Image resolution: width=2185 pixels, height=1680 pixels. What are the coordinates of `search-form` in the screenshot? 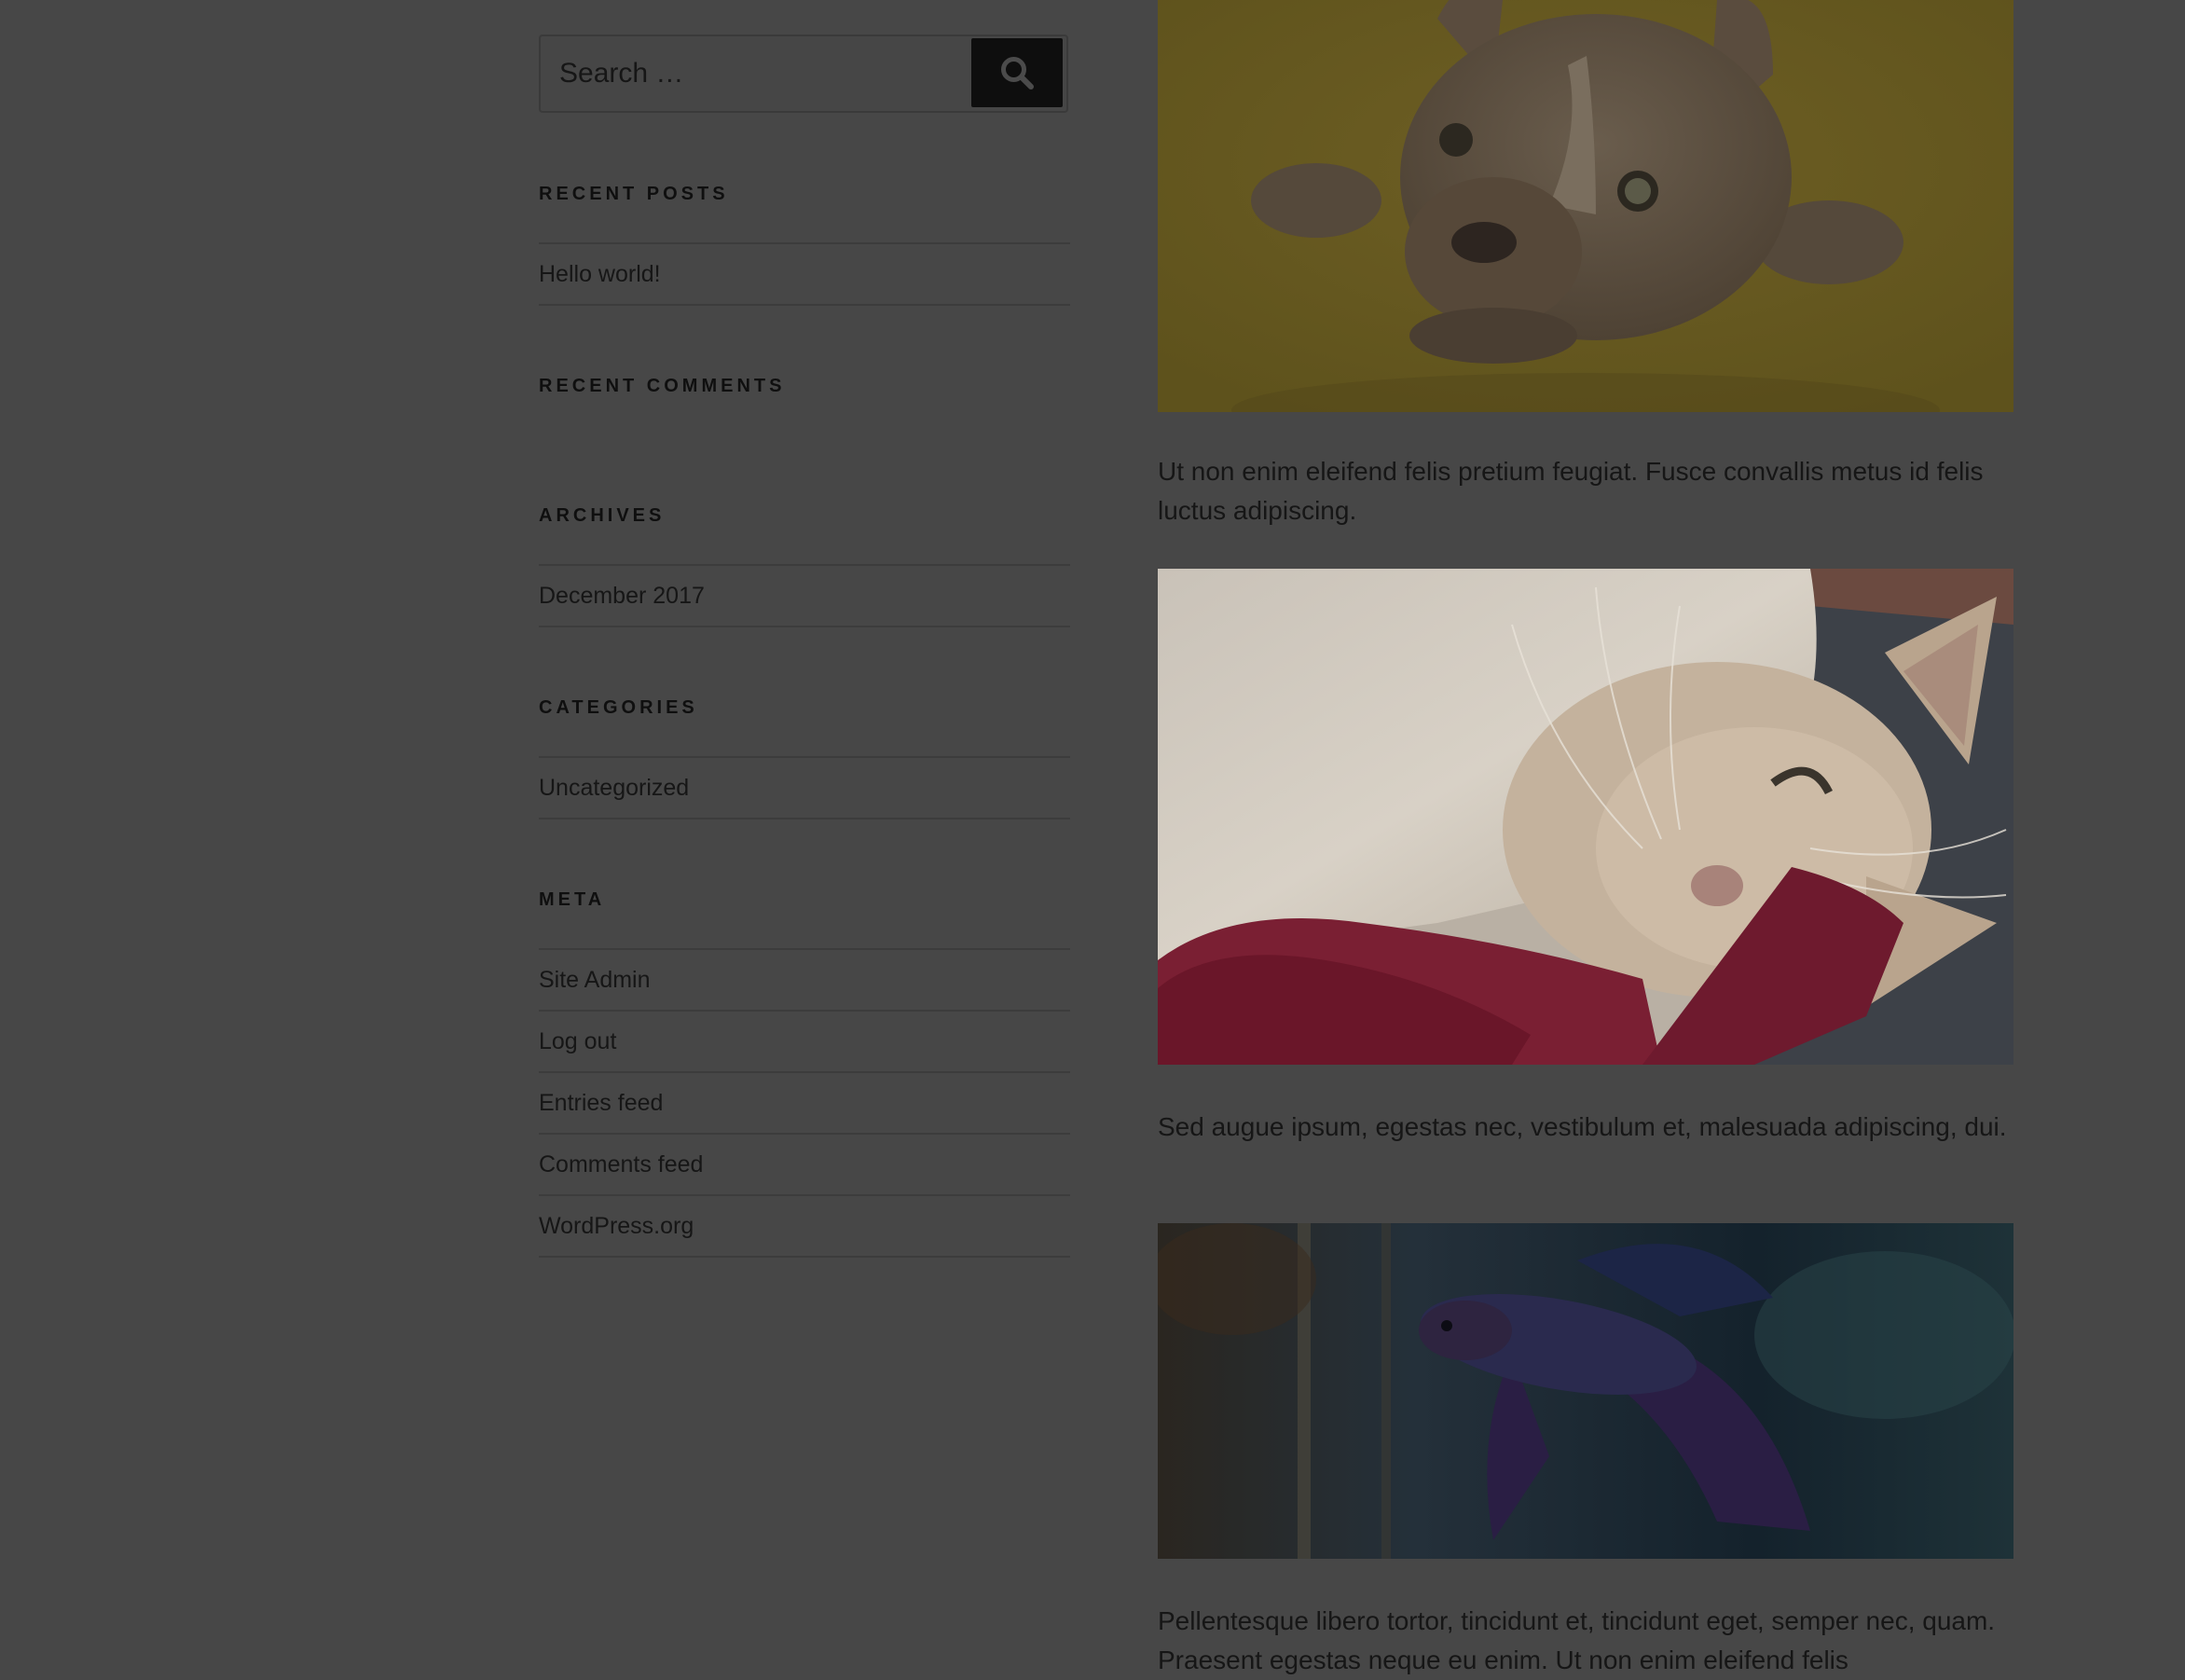 It's located at (803, 73).